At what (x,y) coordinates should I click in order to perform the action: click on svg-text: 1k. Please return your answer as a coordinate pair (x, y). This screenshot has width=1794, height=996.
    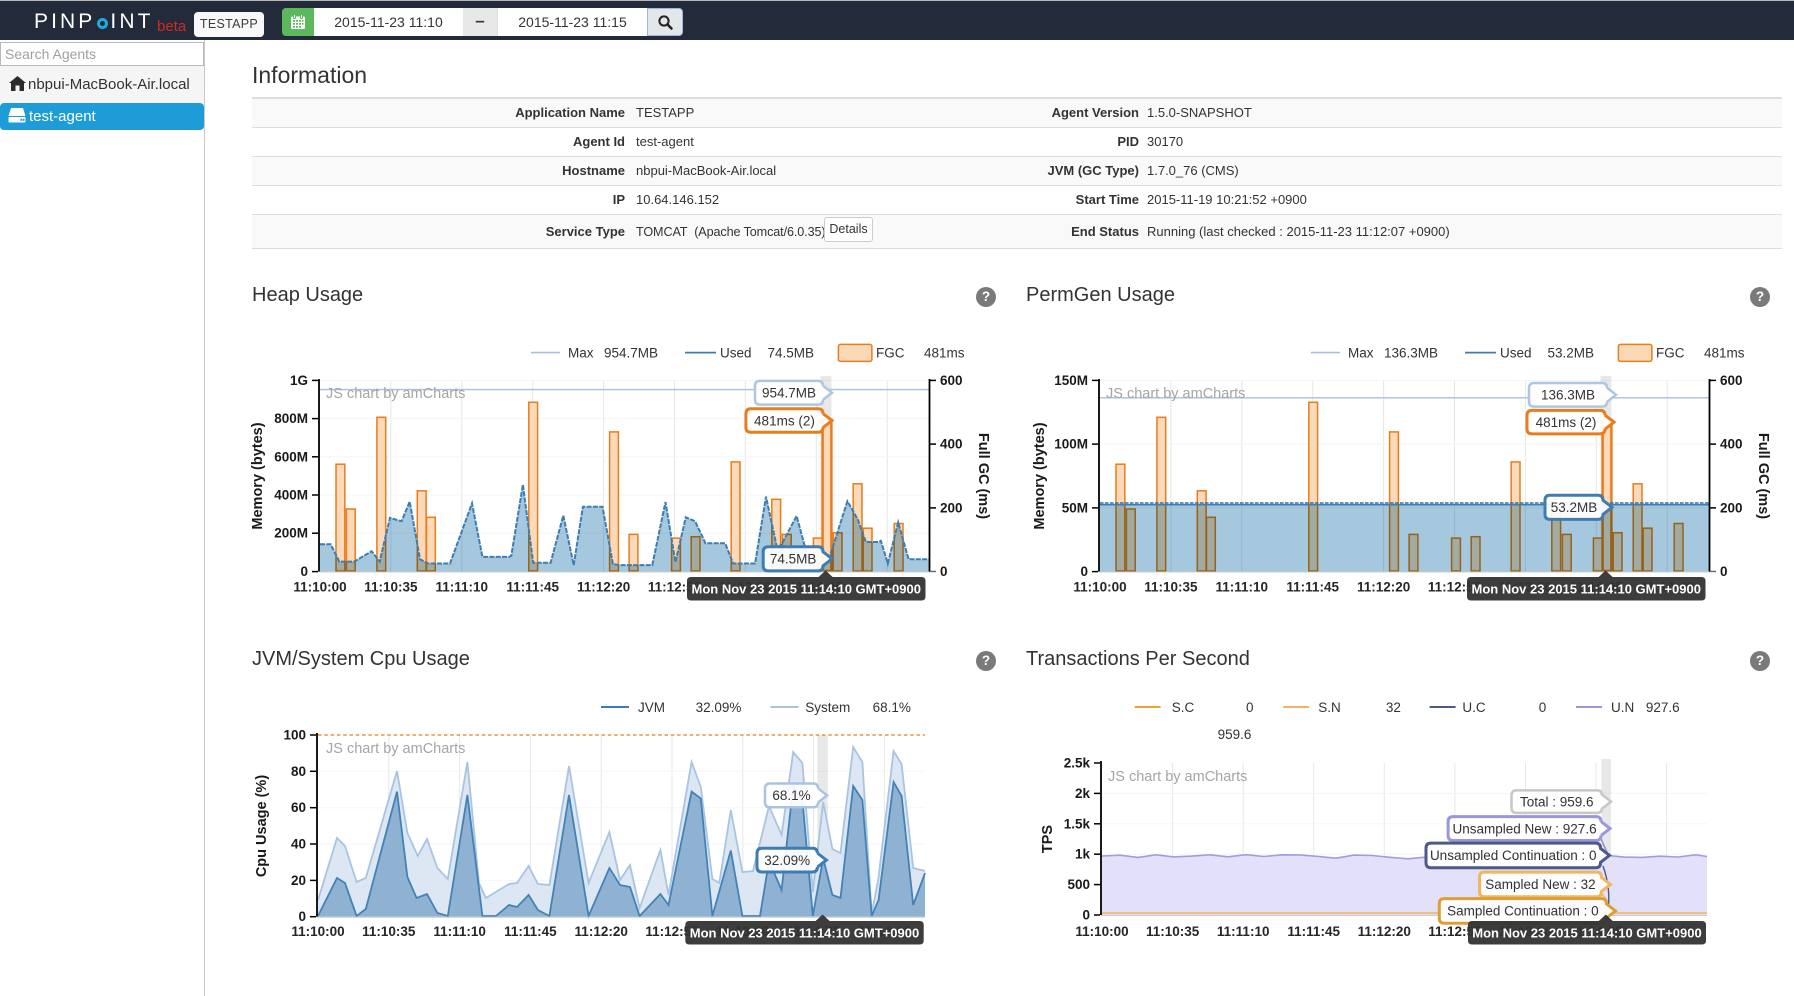
    Looking at the image, I should click on (1083, 854).